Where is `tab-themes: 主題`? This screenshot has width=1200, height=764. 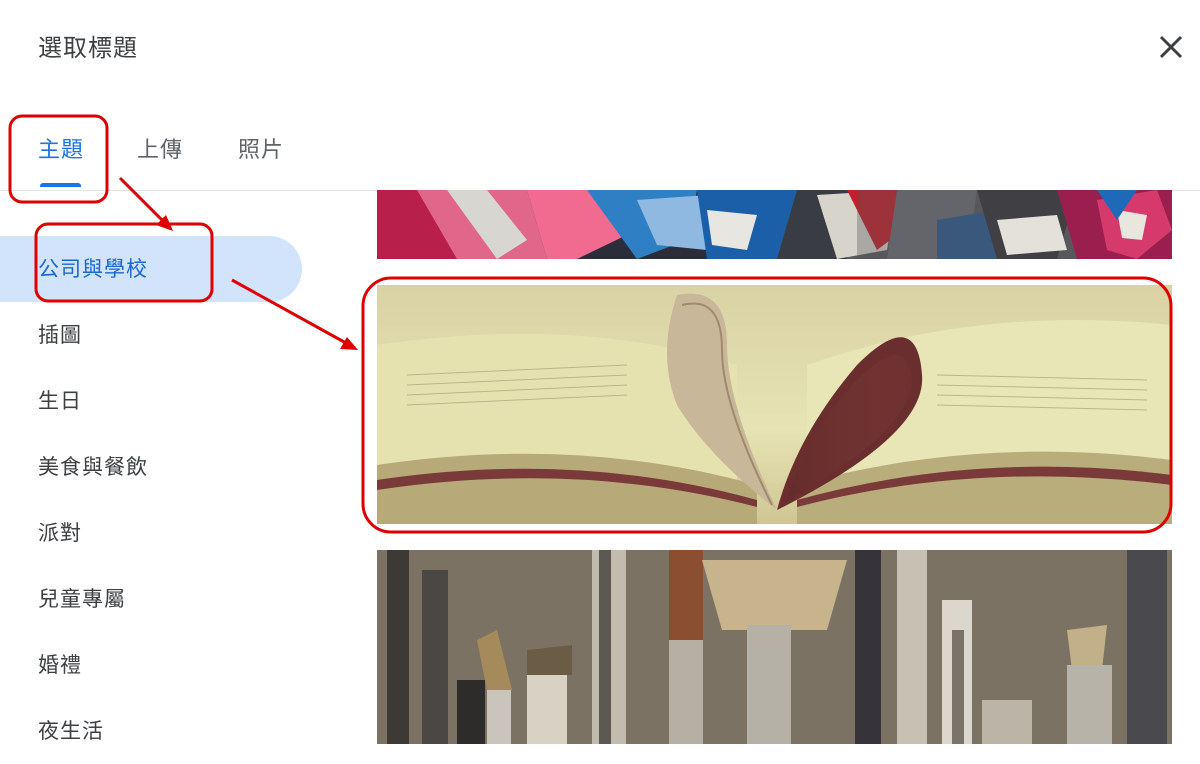
tab-themes: 主題 is located at coordinates (61, 148).